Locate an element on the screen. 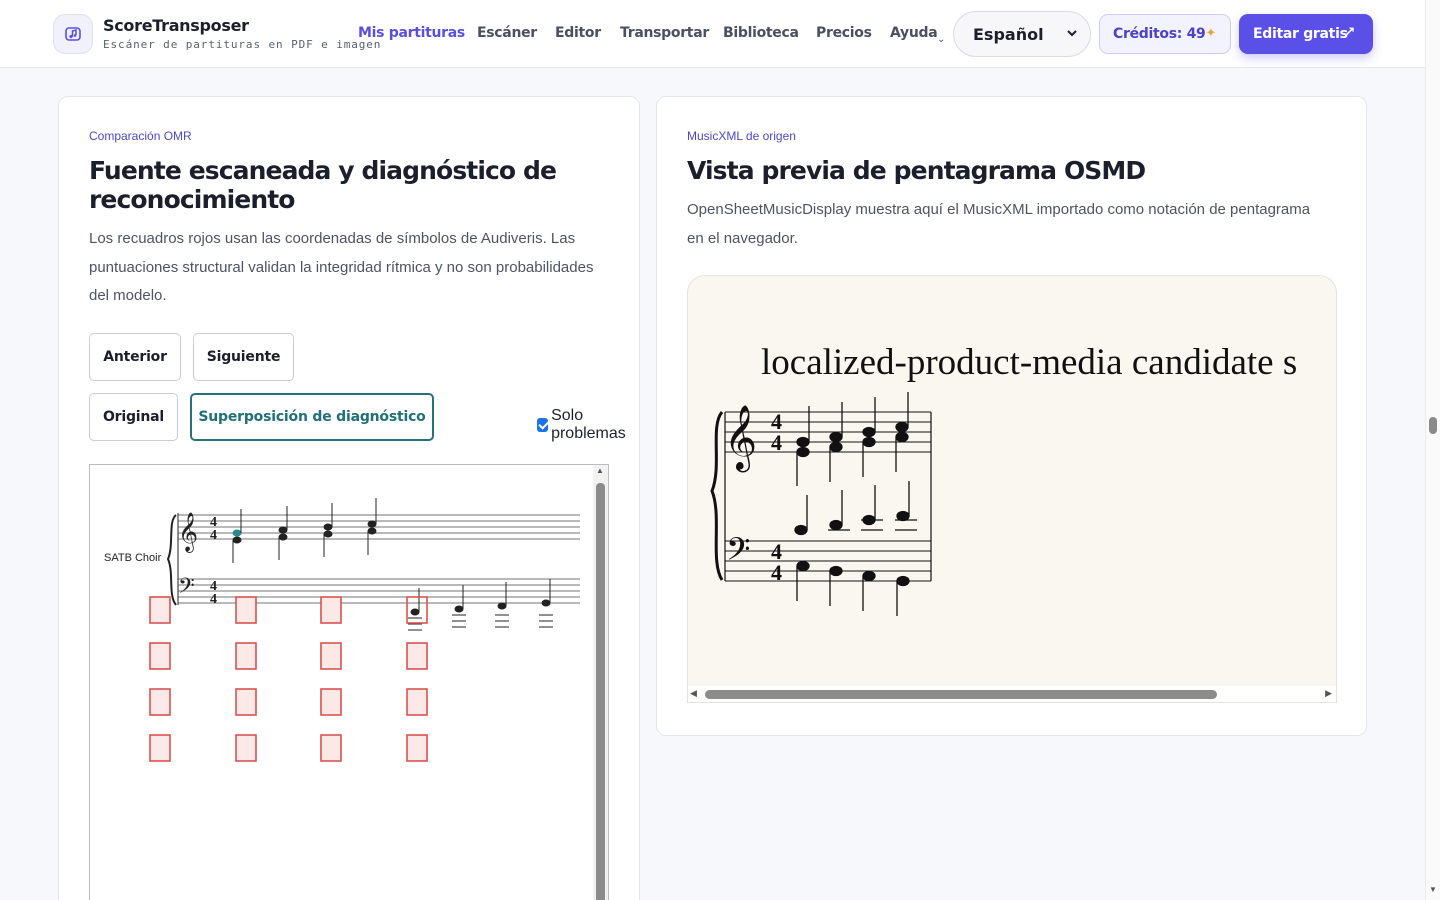 The height and width of the screenshot is (900, 1440). diagnostic-boxes is located at coordinates (288, 679).